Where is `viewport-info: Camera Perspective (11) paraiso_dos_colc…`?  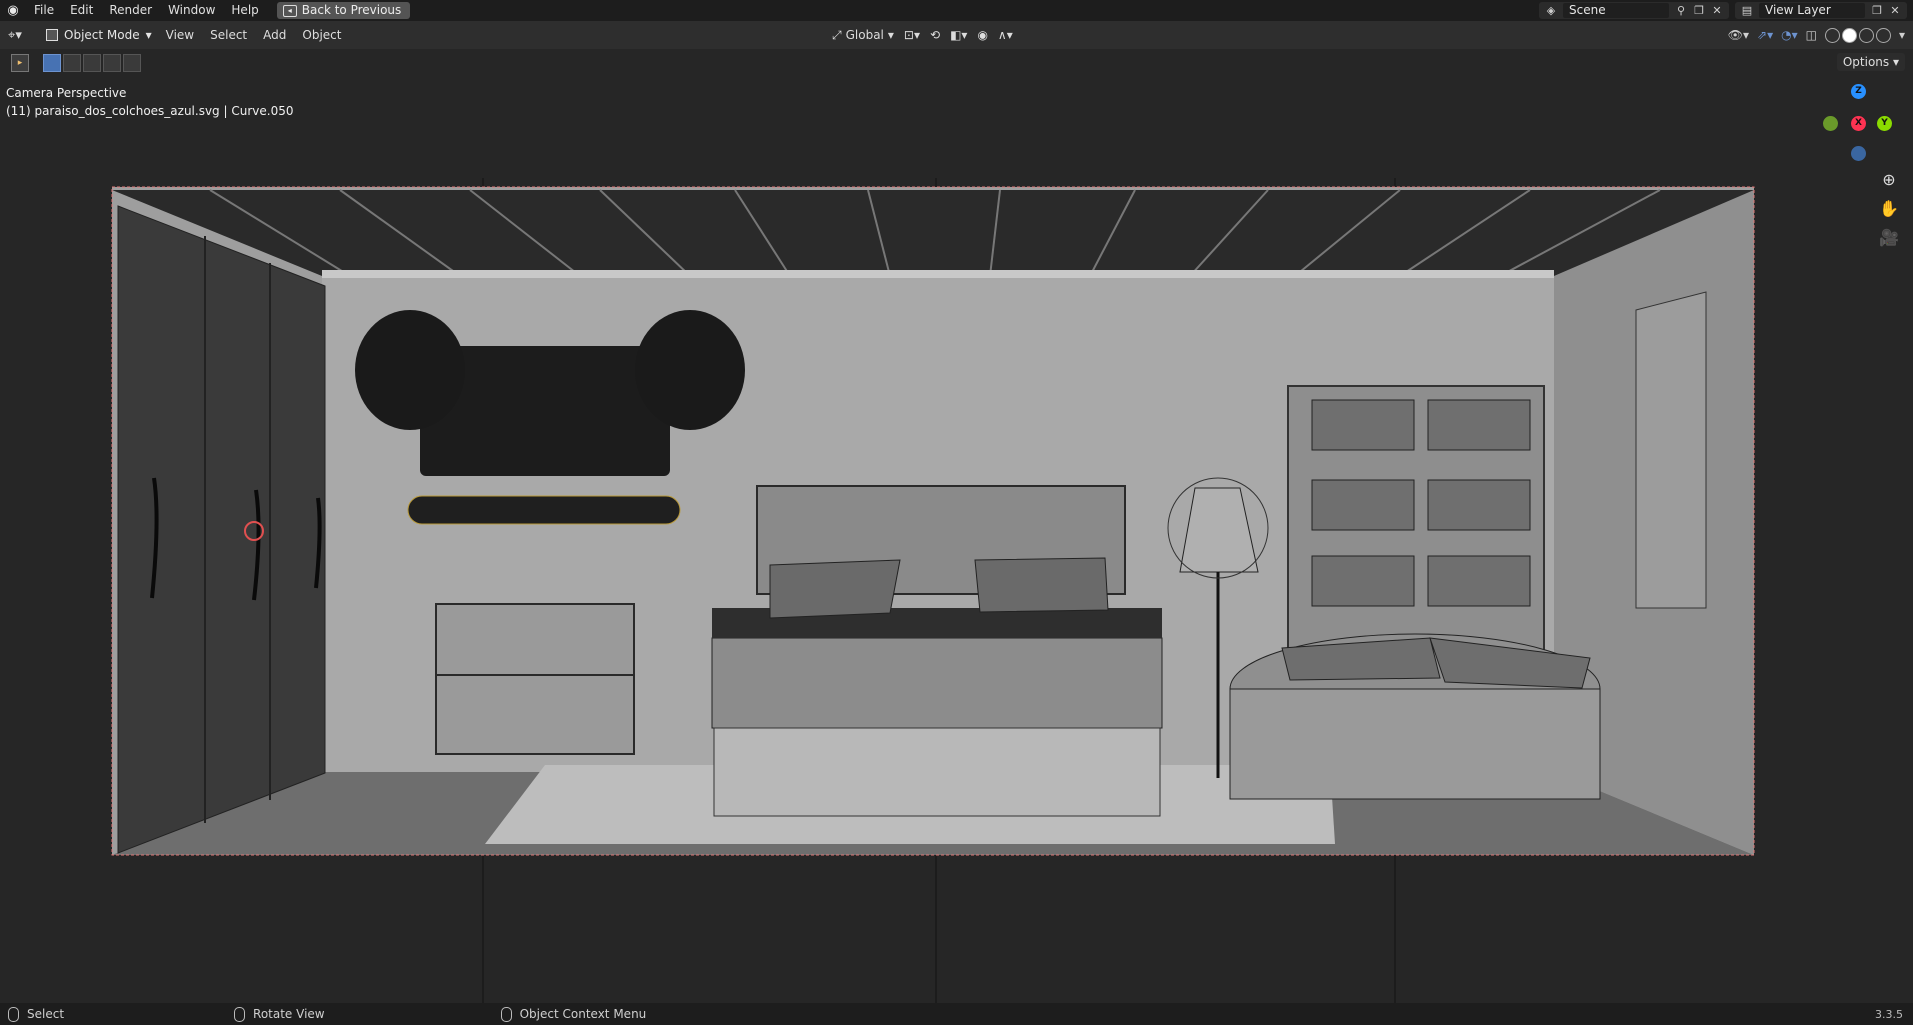 viewport-info: Camera Perspective (11) paraiso_dos_colc… is located at coordinates (149, 102).